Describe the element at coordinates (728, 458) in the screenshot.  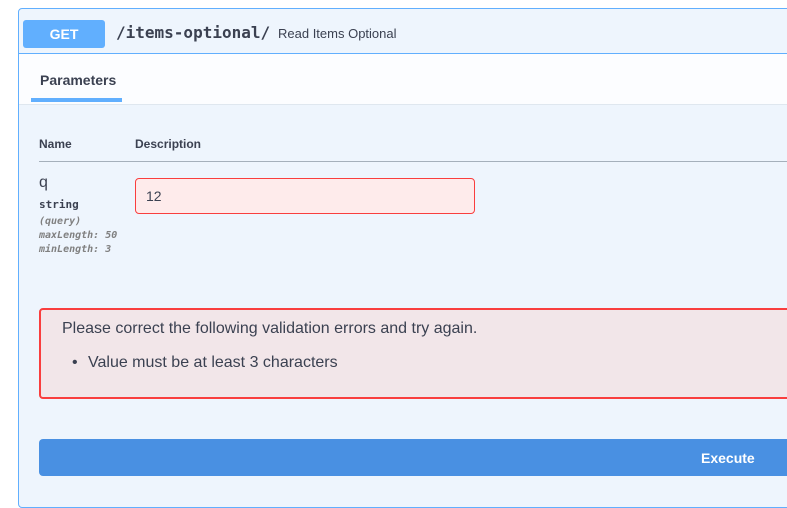
I see `execute-button-label: Execute` at that location.